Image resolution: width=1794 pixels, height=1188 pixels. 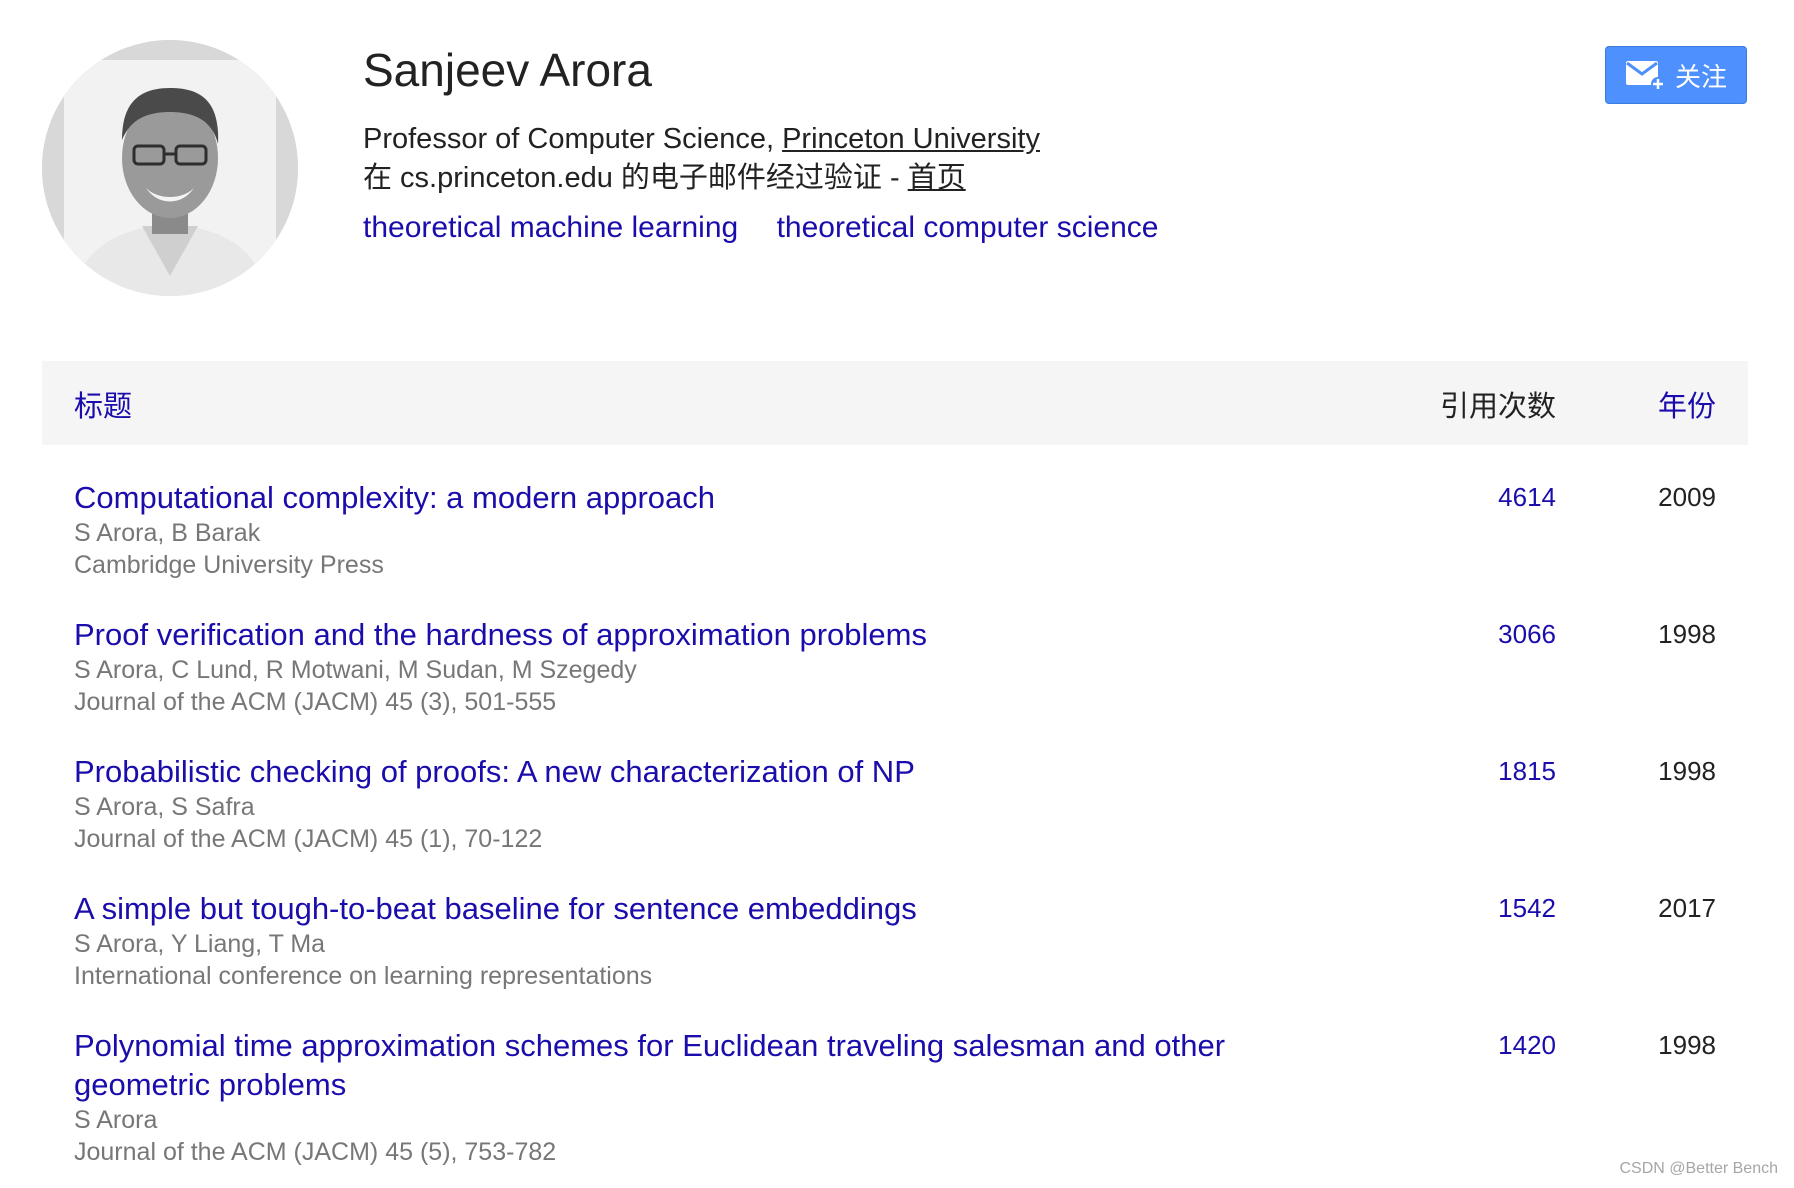 I want to click on affiliation-text: Professor of Computer Science,, so click(x=573, y=139).